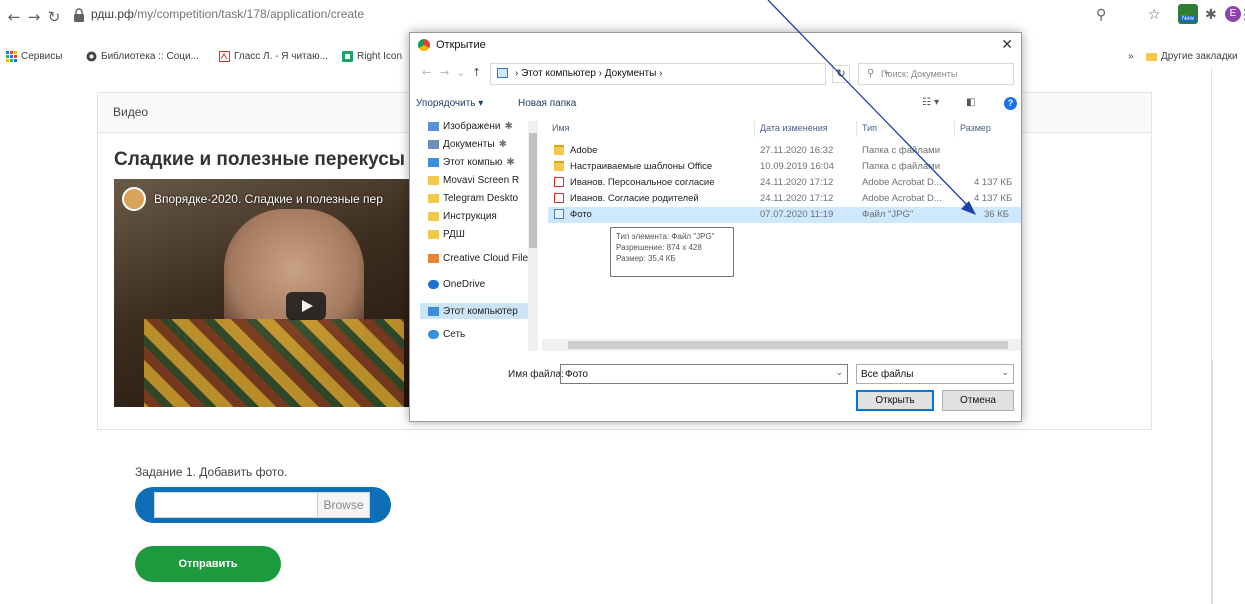  Describe the element at coordinates (208, 564) in the screenshot. I see `submit-button: Отправить` at that location.